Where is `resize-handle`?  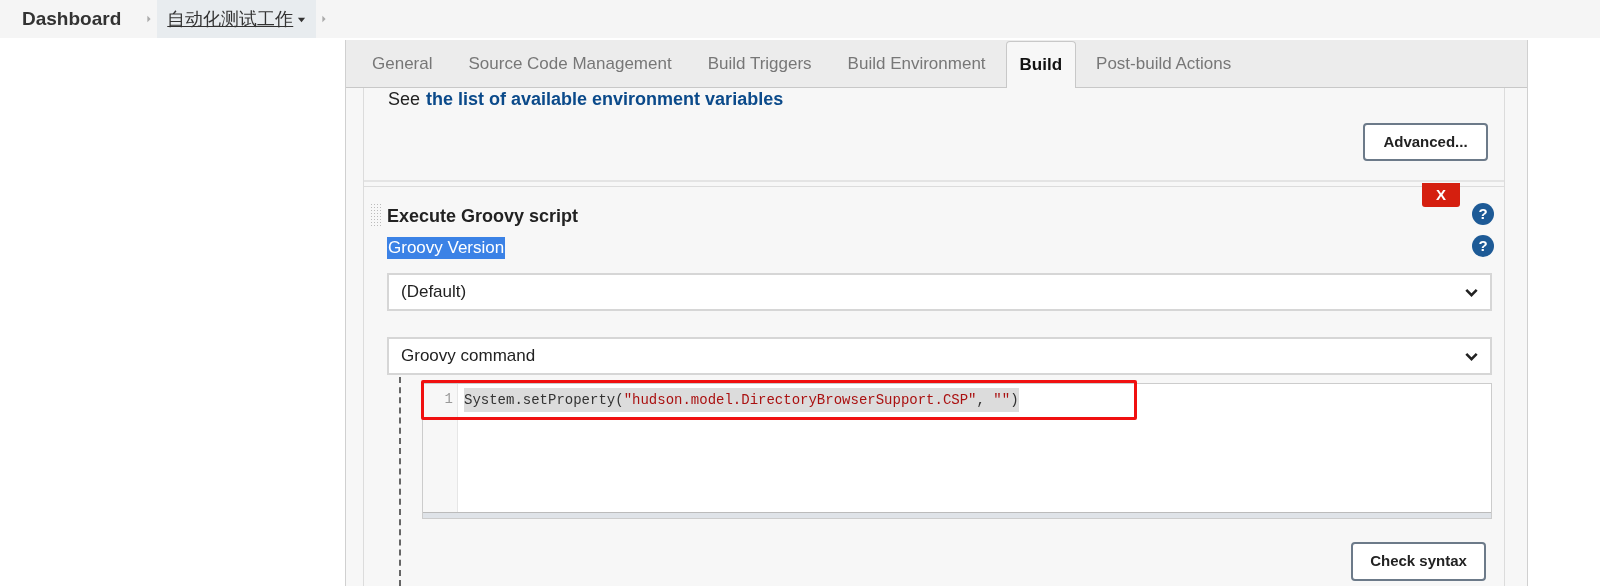 resize-handle is located at coordinates (957, 515).